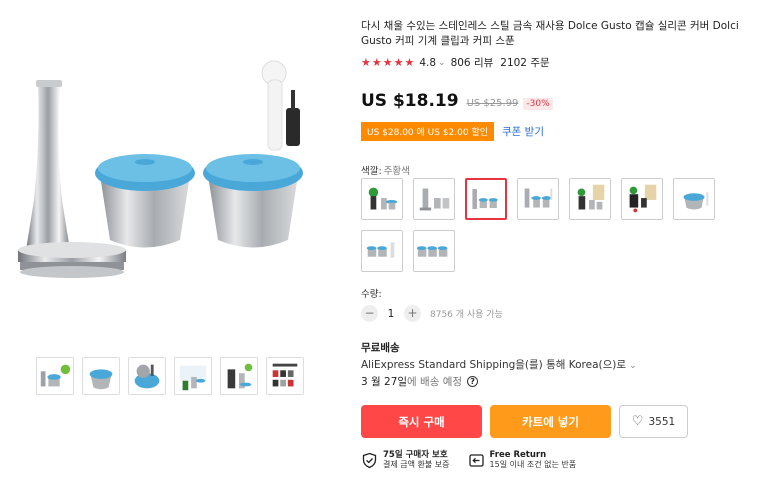 The width and height of the screenshot is (773, 486). Describe the element at coordinates (410, 101) in the screenshot. I see `current-price: US $18.19` at that location.